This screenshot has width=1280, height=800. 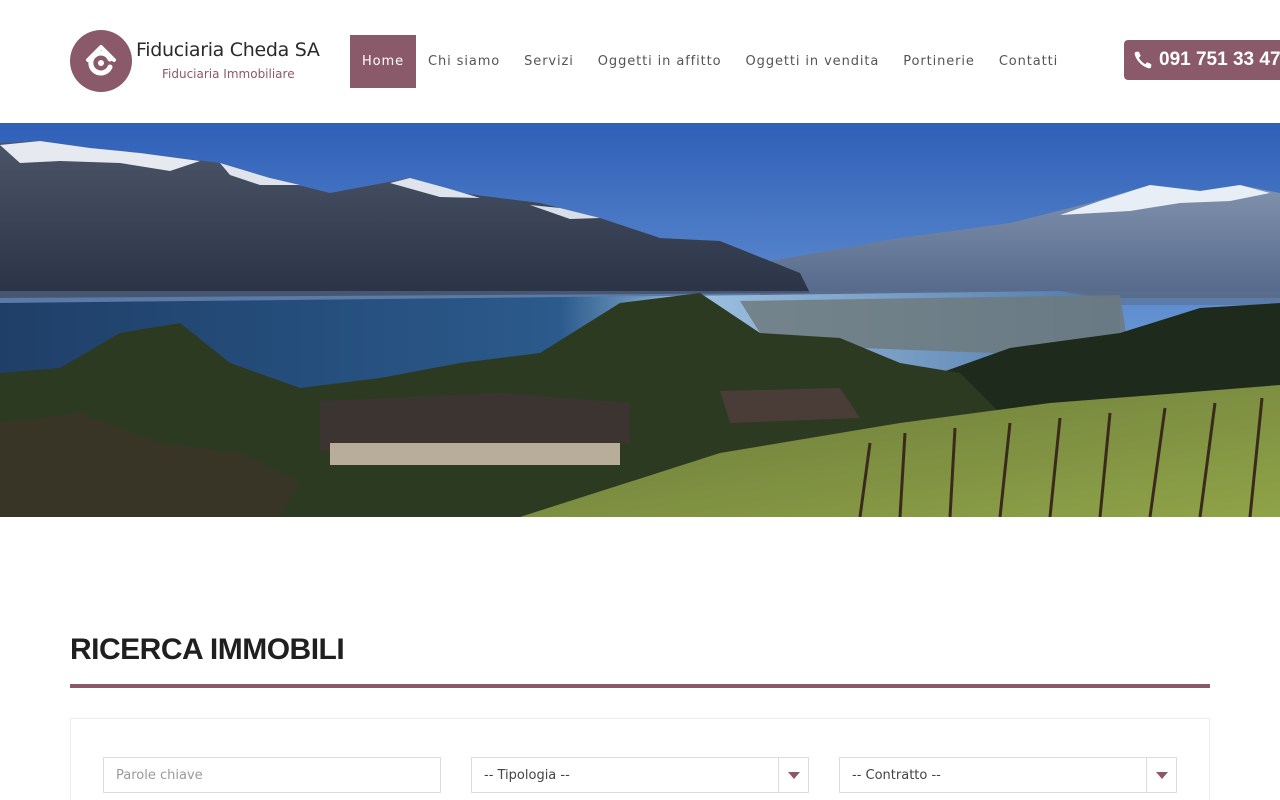 I want to click on nav-item-portinerie: Portinerie, so click(x=939, y=61).